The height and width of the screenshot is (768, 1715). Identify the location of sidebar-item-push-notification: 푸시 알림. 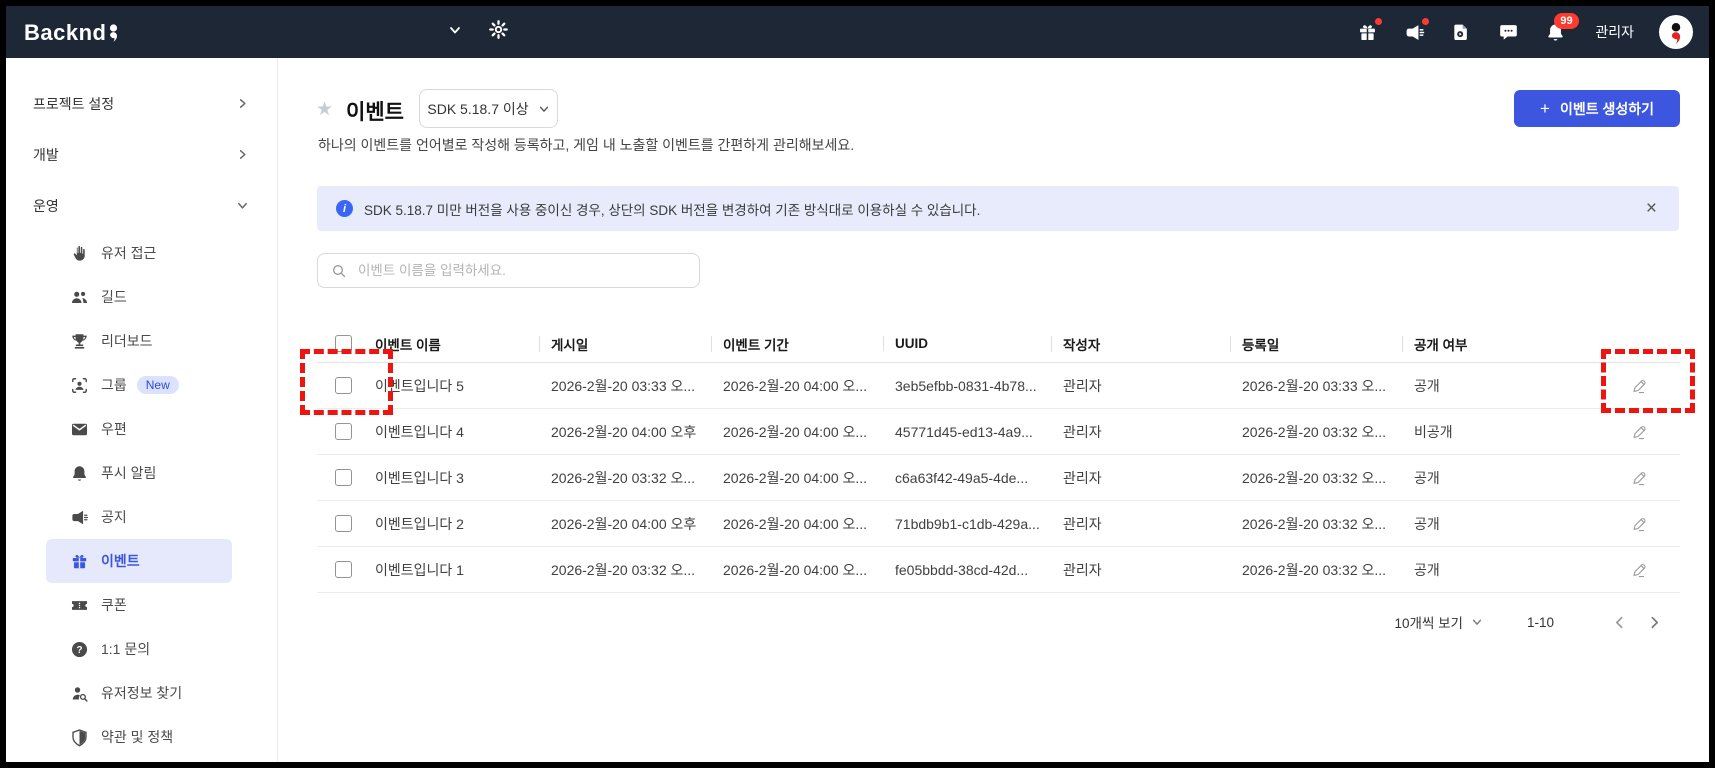
(139, 473).